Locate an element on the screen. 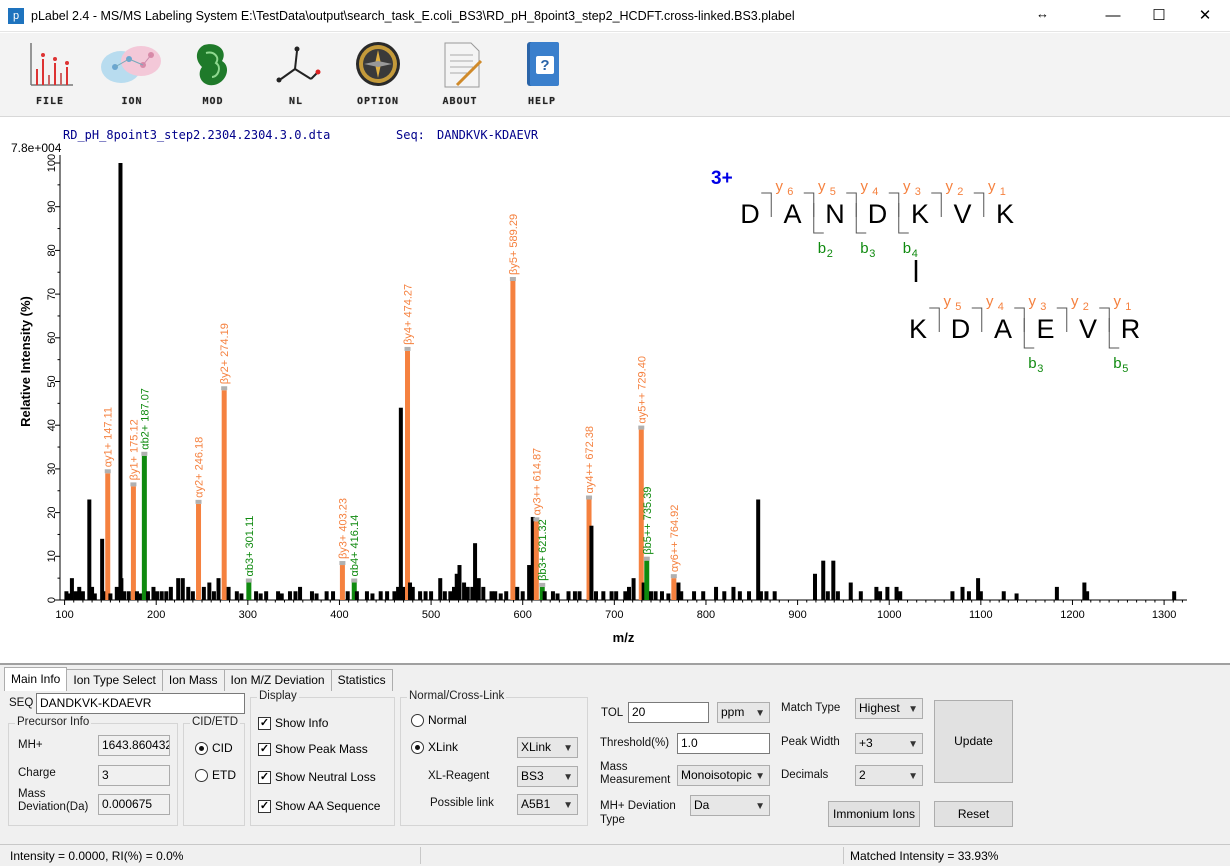 This screenshot has height=866, width=1230. show-neutral-loss-checkbox: ✓ Show Neutral Loss is located at coordinates (317, 777).